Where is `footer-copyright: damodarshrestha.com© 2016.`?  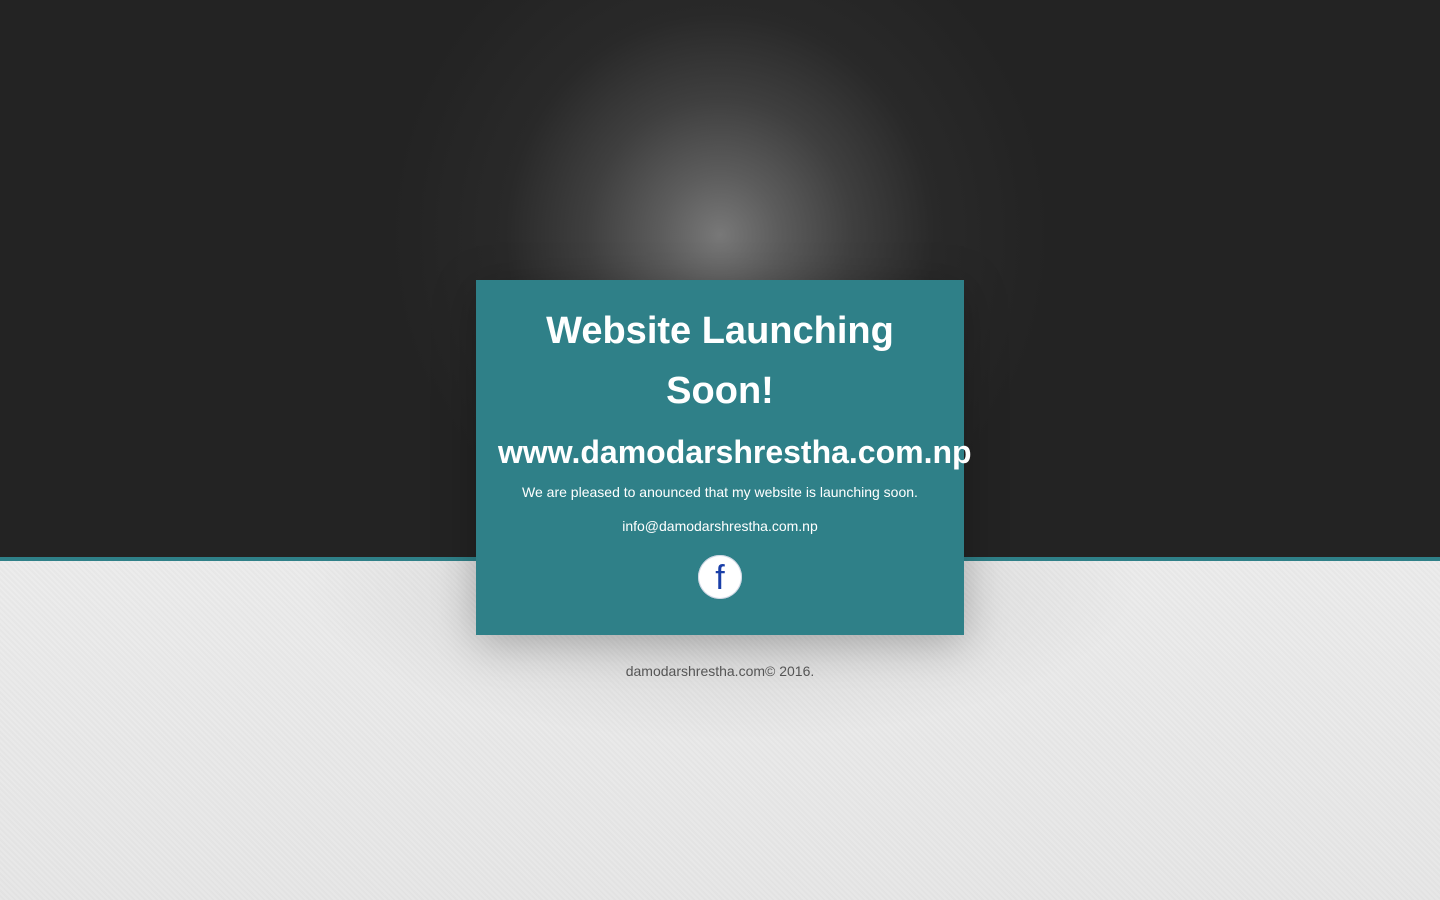 footer-copyright: damodarshrestha.com© 2016. is located at coordinates (720, 671).